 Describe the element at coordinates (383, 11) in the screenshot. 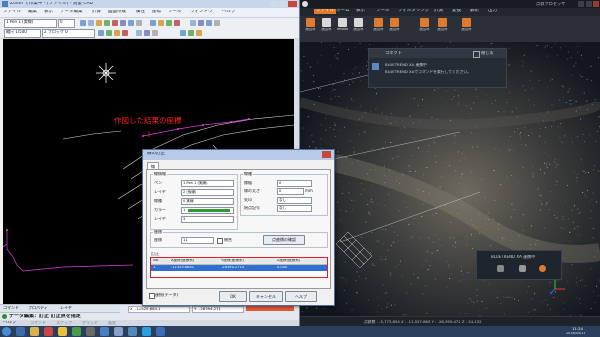

I see `tab-tool: ツール` at that location.